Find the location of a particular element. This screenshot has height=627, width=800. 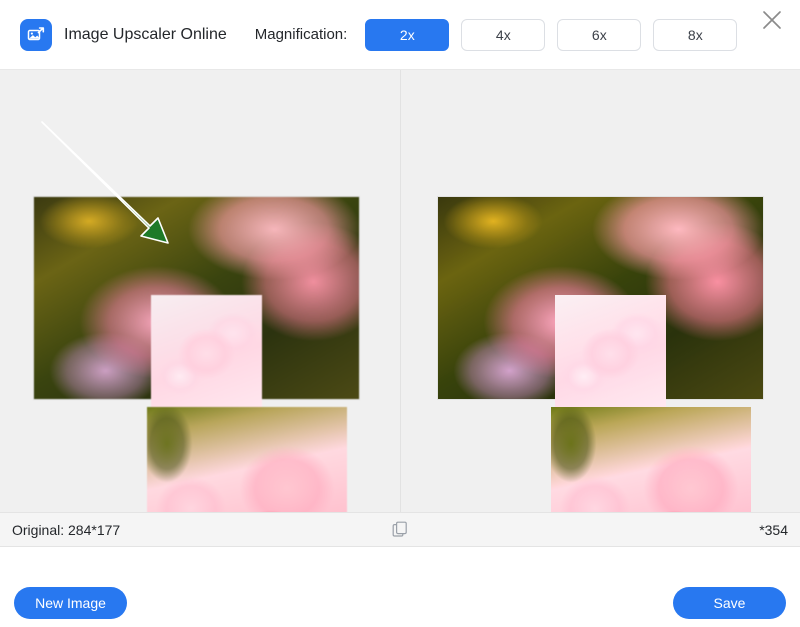

magnification-button-group: 2x 4x 6x 8x is located at coordinates (551, 34).